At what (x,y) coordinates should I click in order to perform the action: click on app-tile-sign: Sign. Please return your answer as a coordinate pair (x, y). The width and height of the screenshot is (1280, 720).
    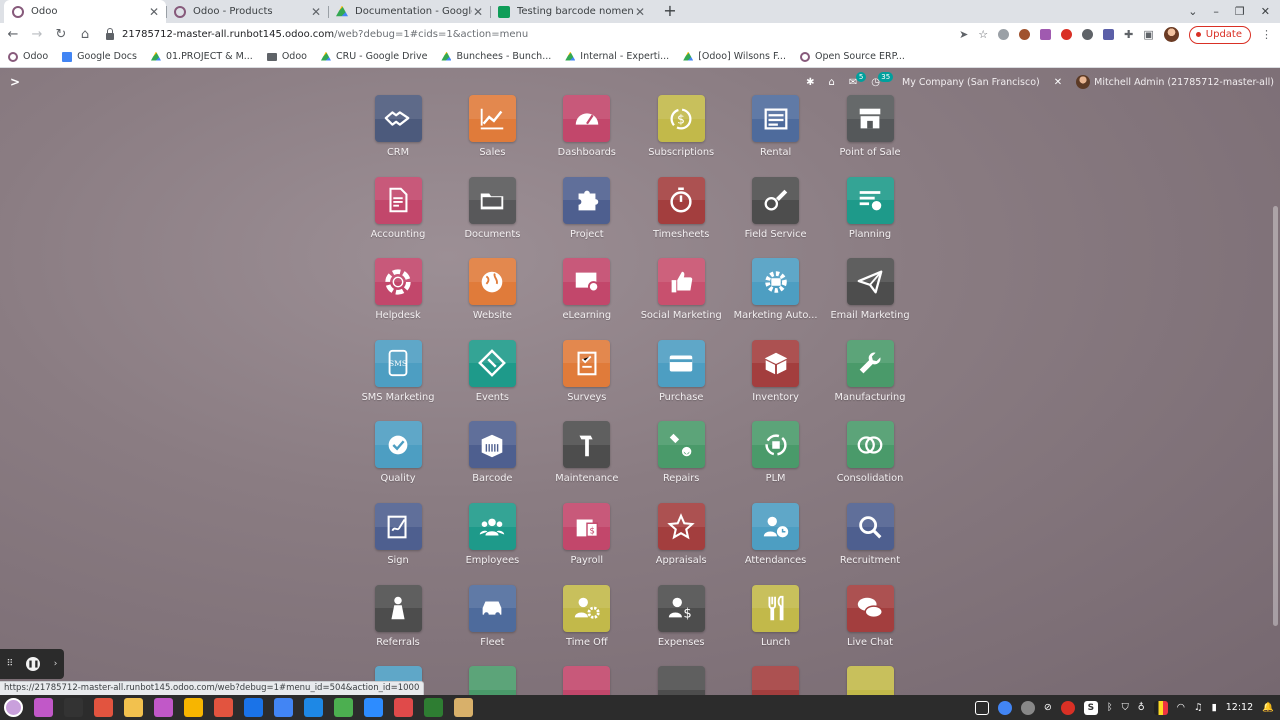
    Looking at the image, I should click on (398, 543).